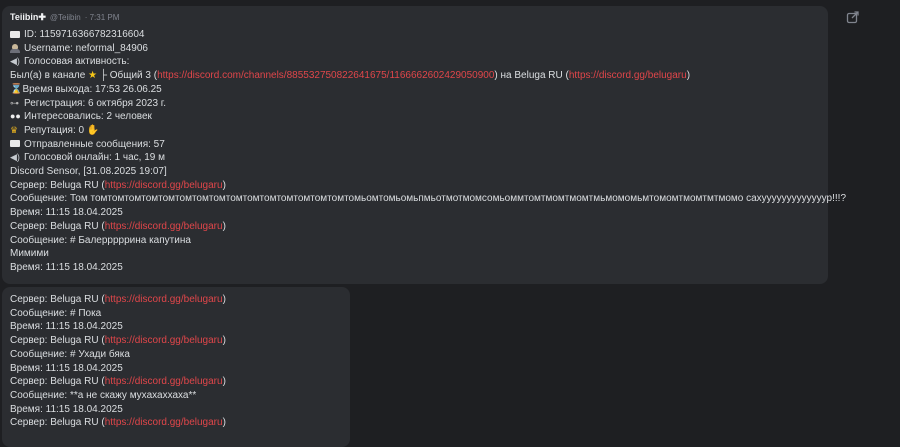 The width and height of the screenshot is (900, 447). Describe the element at coordinates (93, 76) in the screenshot. I see `star-icon: ★` at that location.